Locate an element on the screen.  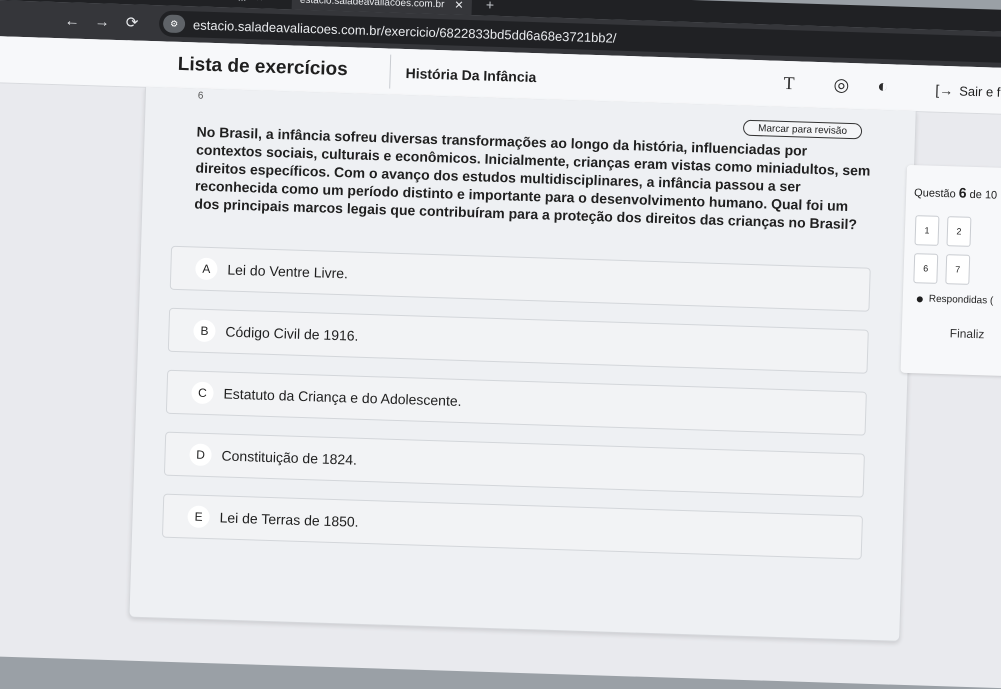
contrast-icon: ◐ is located at coordinates (882, 86).